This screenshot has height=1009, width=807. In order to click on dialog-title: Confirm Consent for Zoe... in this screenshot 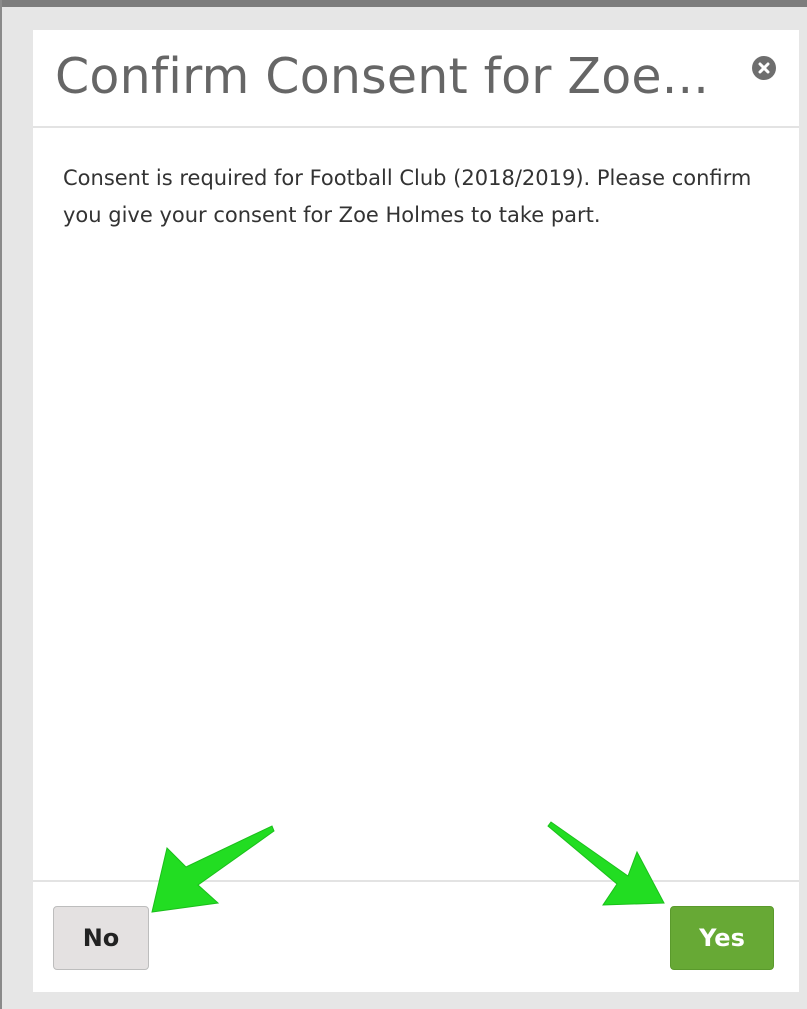, I will do `click(382, 76)`.